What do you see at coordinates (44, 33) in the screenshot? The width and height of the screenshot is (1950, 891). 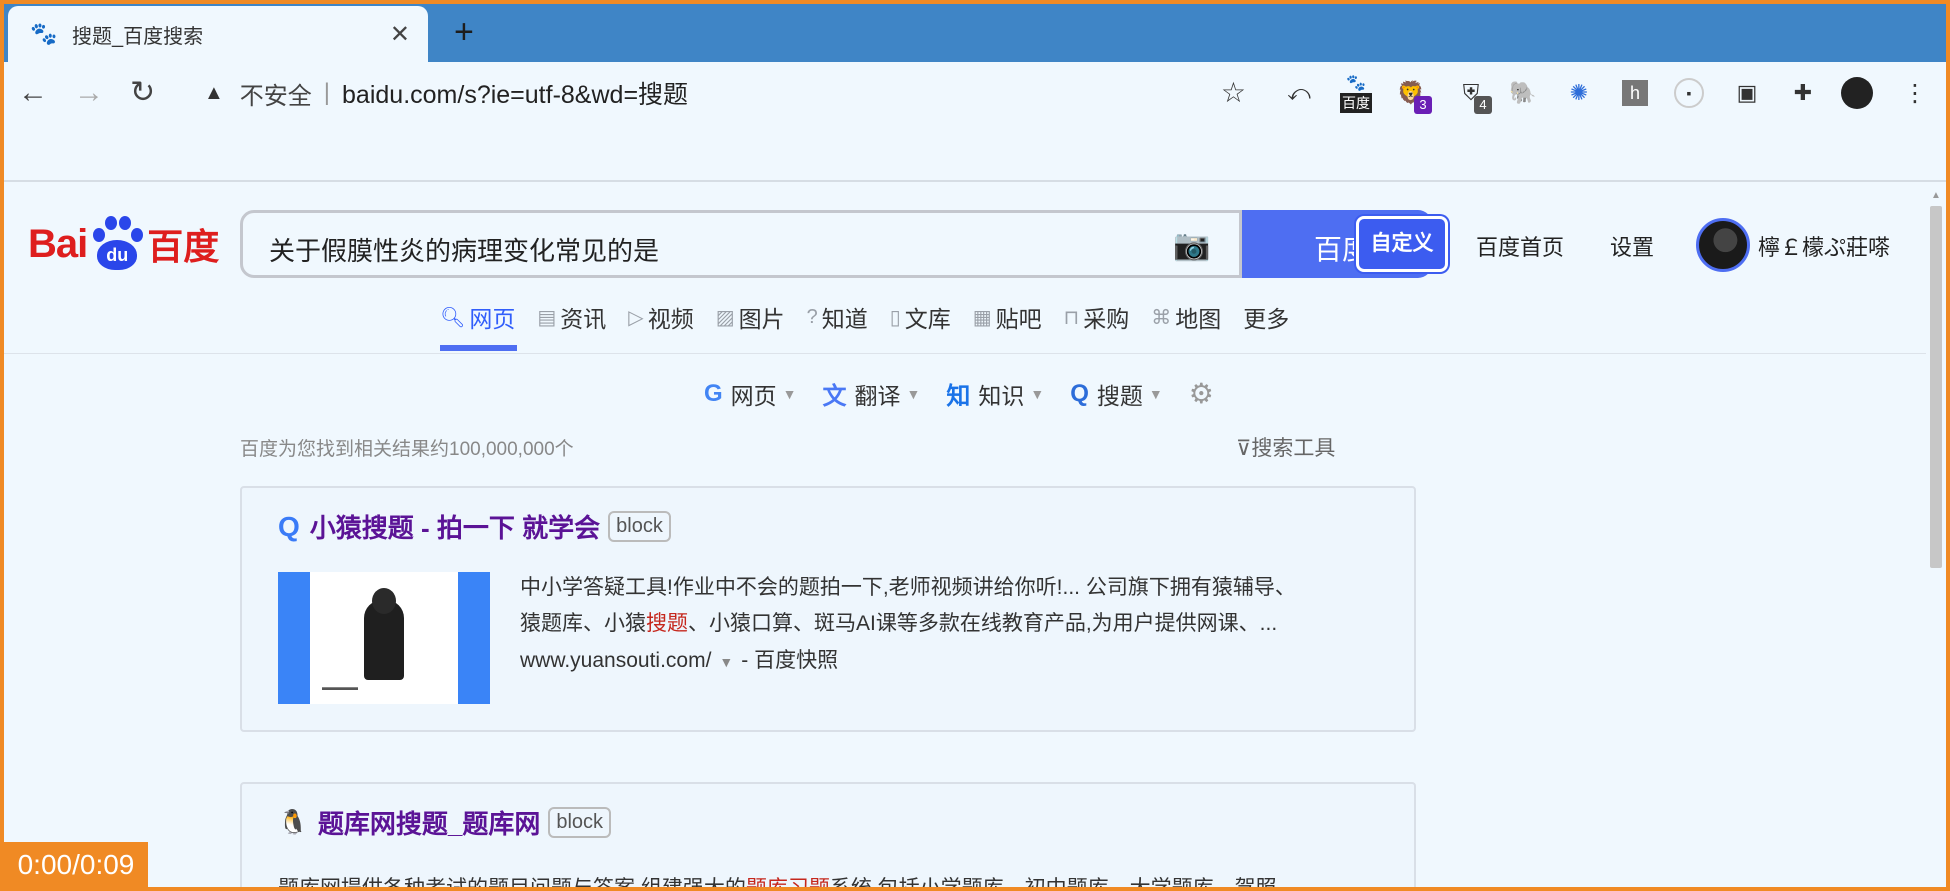 I see `baidu-paw-icon: 🐾` at bounding box center [44, 33].